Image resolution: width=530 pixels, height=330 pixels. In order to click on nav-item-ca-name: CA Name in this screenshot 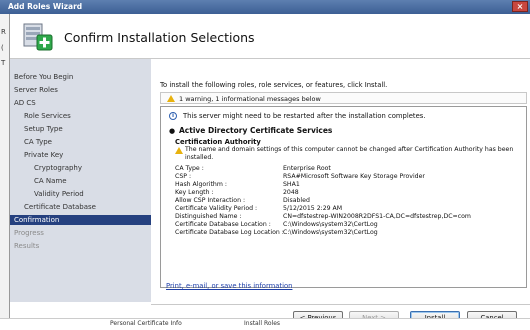, I will do `click(50, 181)`.